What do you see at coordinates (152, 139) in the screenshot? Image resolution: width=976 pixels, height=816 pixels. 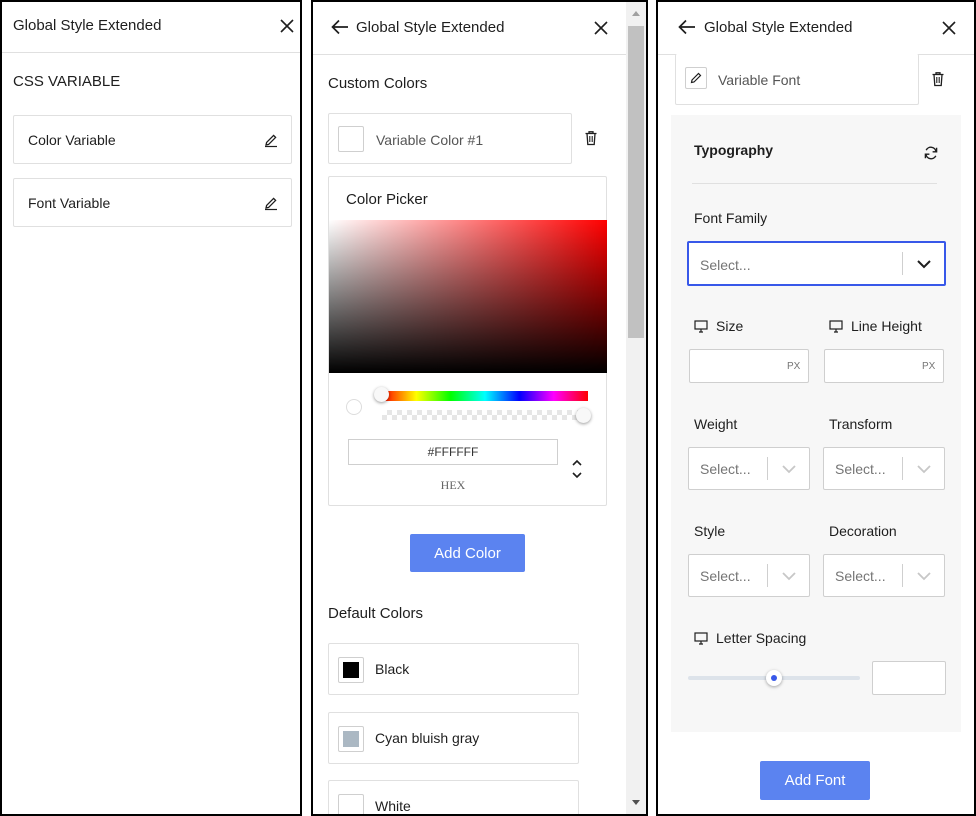 I see `color-variable-item: Color Variable` at bounding box center [152, 139].